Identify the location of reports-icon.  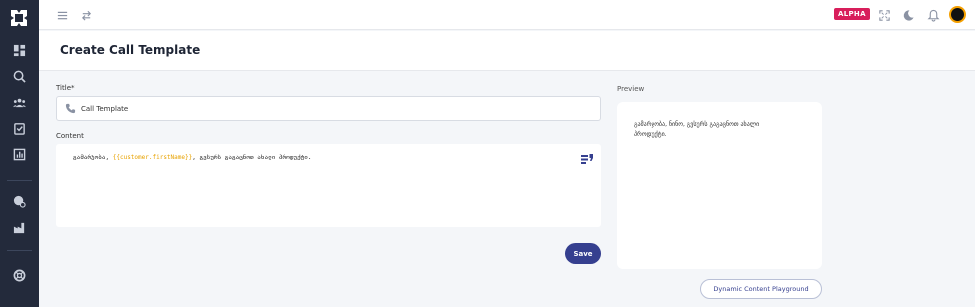
(19, 154).